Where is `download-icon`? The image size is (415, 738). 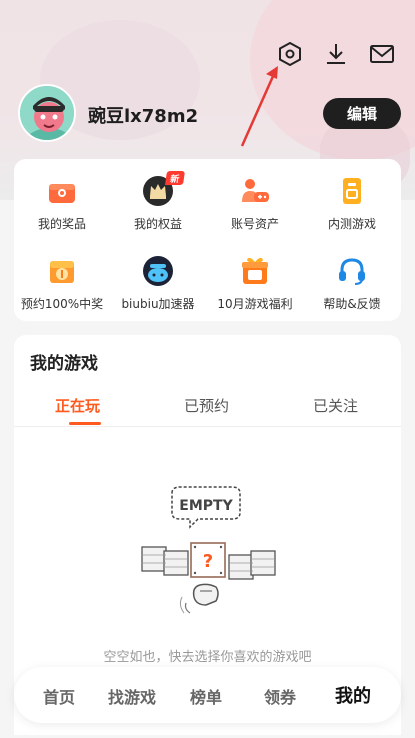 download-icon is located at coordinates (336, 54).